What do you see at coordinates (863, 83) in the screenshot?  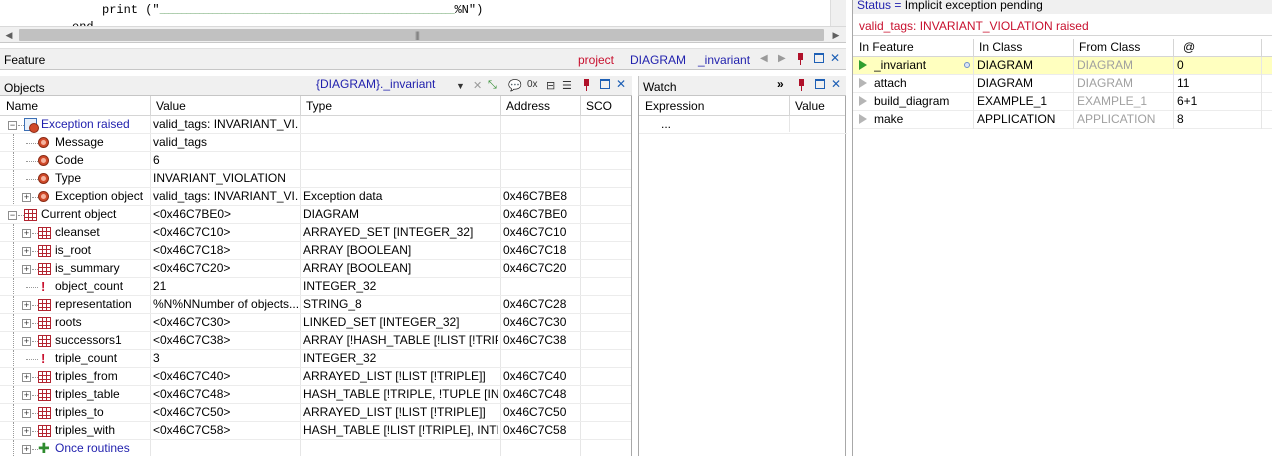 I see `frame-arrow-icon` at bounding box center [863, 83].